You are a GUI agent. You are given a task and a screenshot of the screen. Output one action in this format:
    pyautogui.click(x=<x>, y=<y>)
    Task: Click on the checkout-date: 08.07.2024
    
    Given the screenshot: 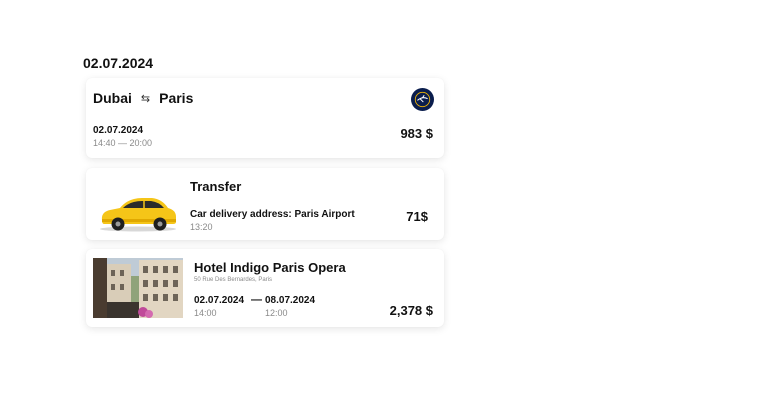 What is the action you would take?
    pyautogui.click(x=290, y=300)
    